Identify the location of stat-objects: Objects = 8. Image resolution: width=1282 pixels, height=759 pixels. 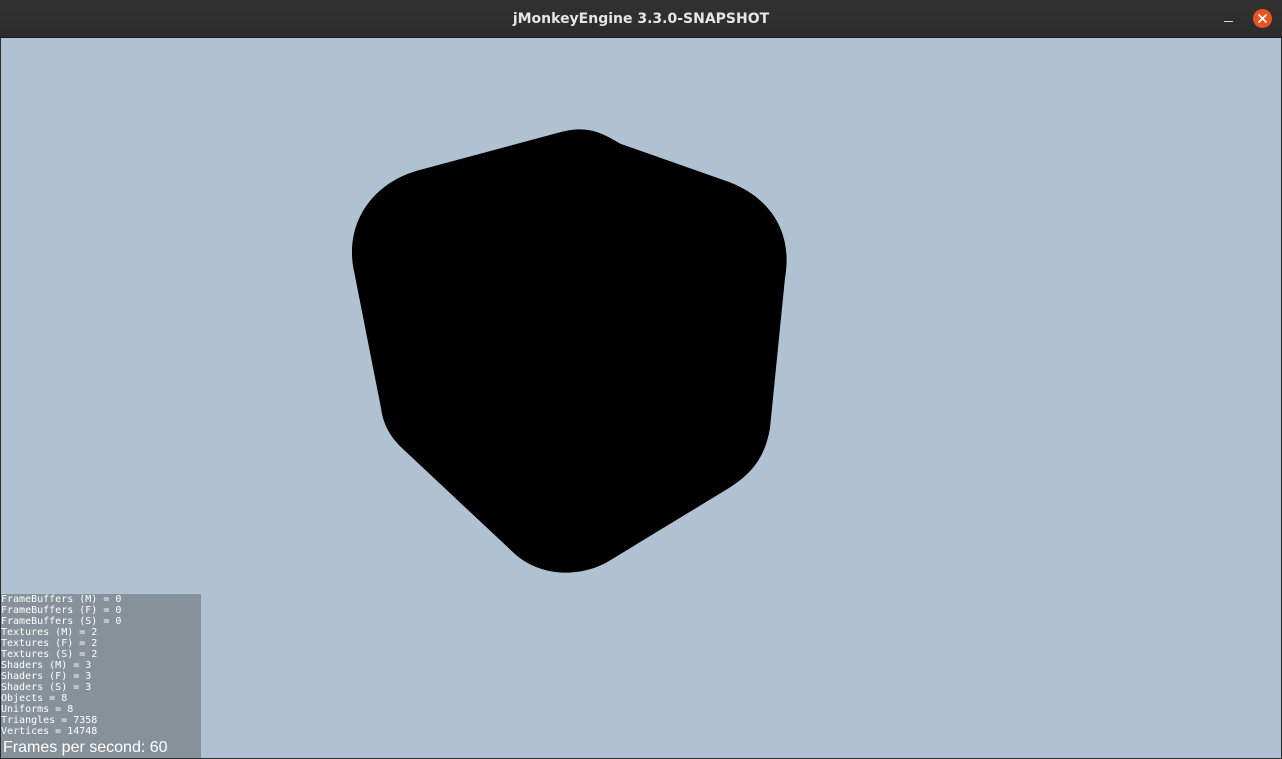
(34, 698).